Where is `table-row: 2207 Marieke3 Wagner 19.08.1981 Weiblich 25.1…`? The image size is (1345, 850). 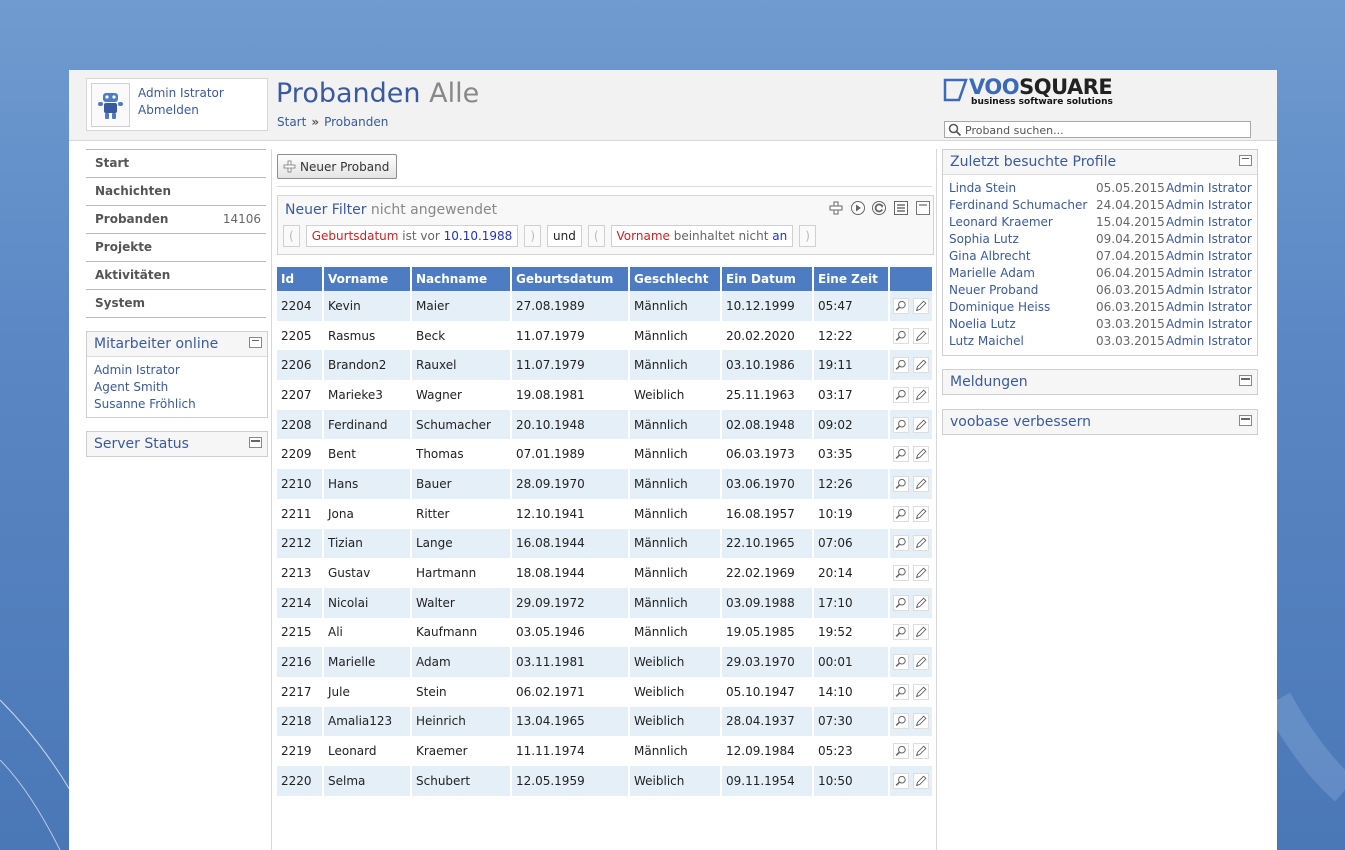 table-row: 2207 Marieke3 Wagner 19.08.1981 Weiblich 25.1… is located at coordinates (605, 395).